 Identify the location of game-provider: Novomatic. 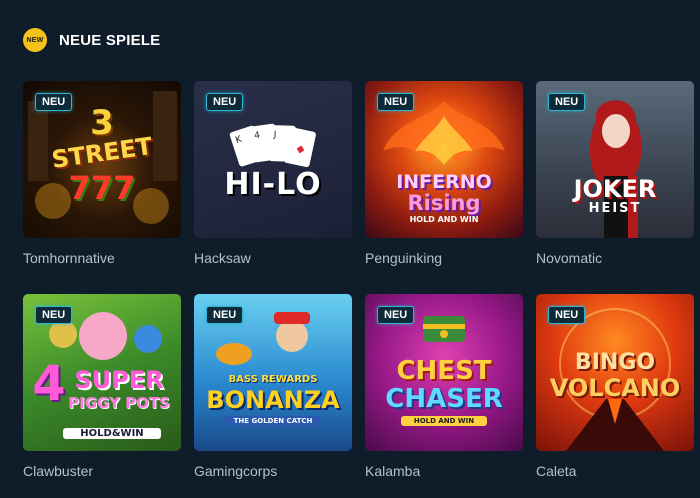
(615, 258).